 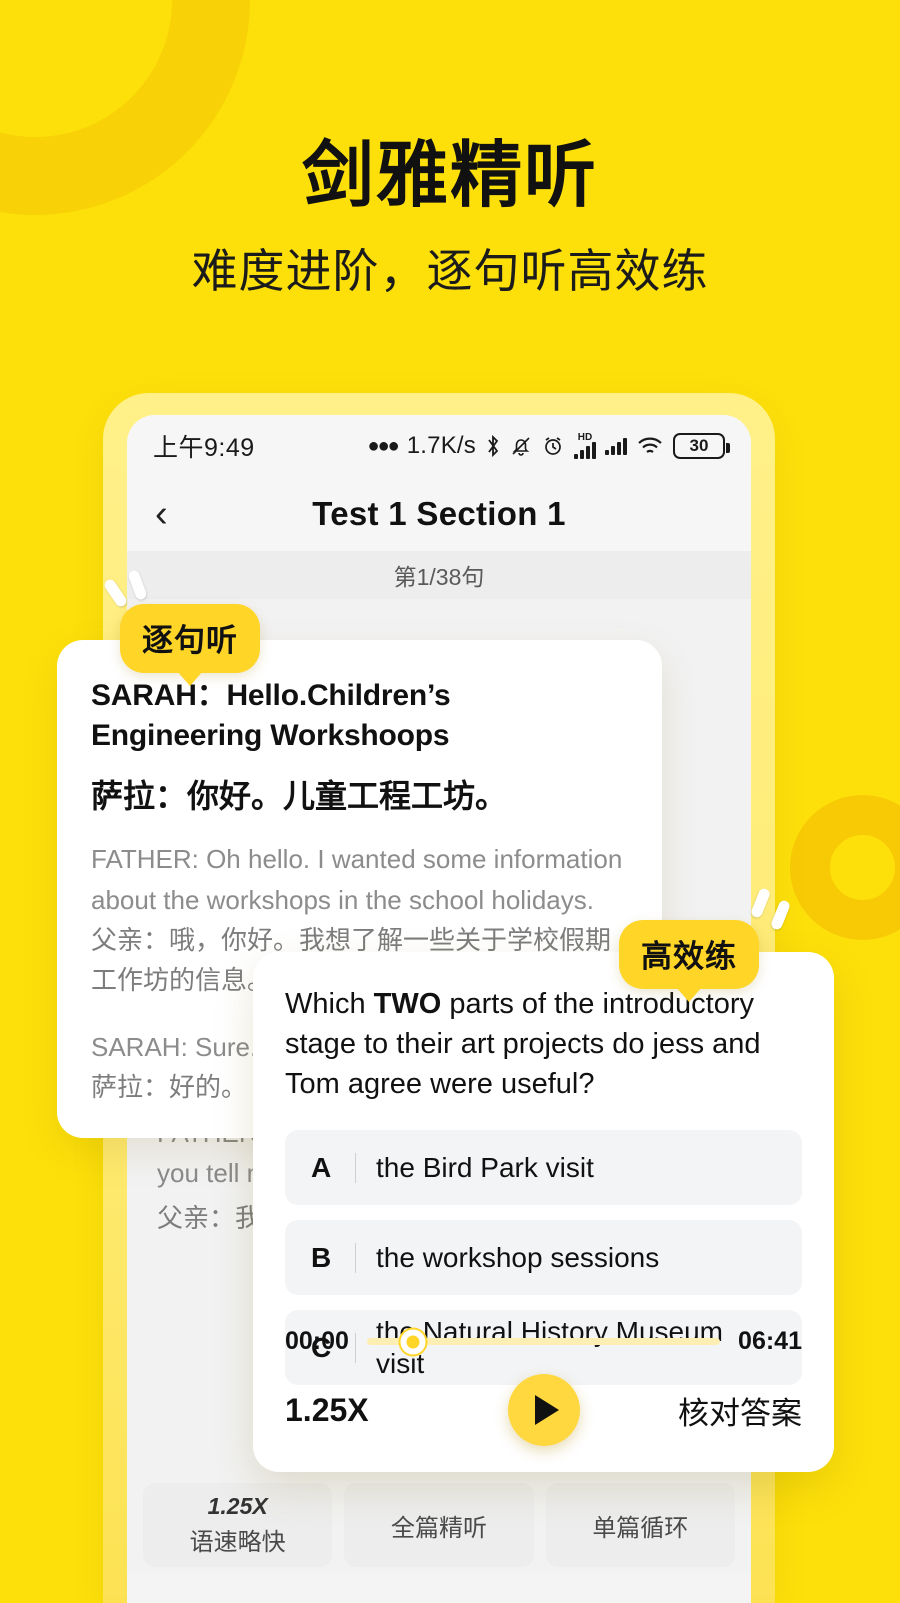 I want to click on play-icon, so click(x=543, y=1410).